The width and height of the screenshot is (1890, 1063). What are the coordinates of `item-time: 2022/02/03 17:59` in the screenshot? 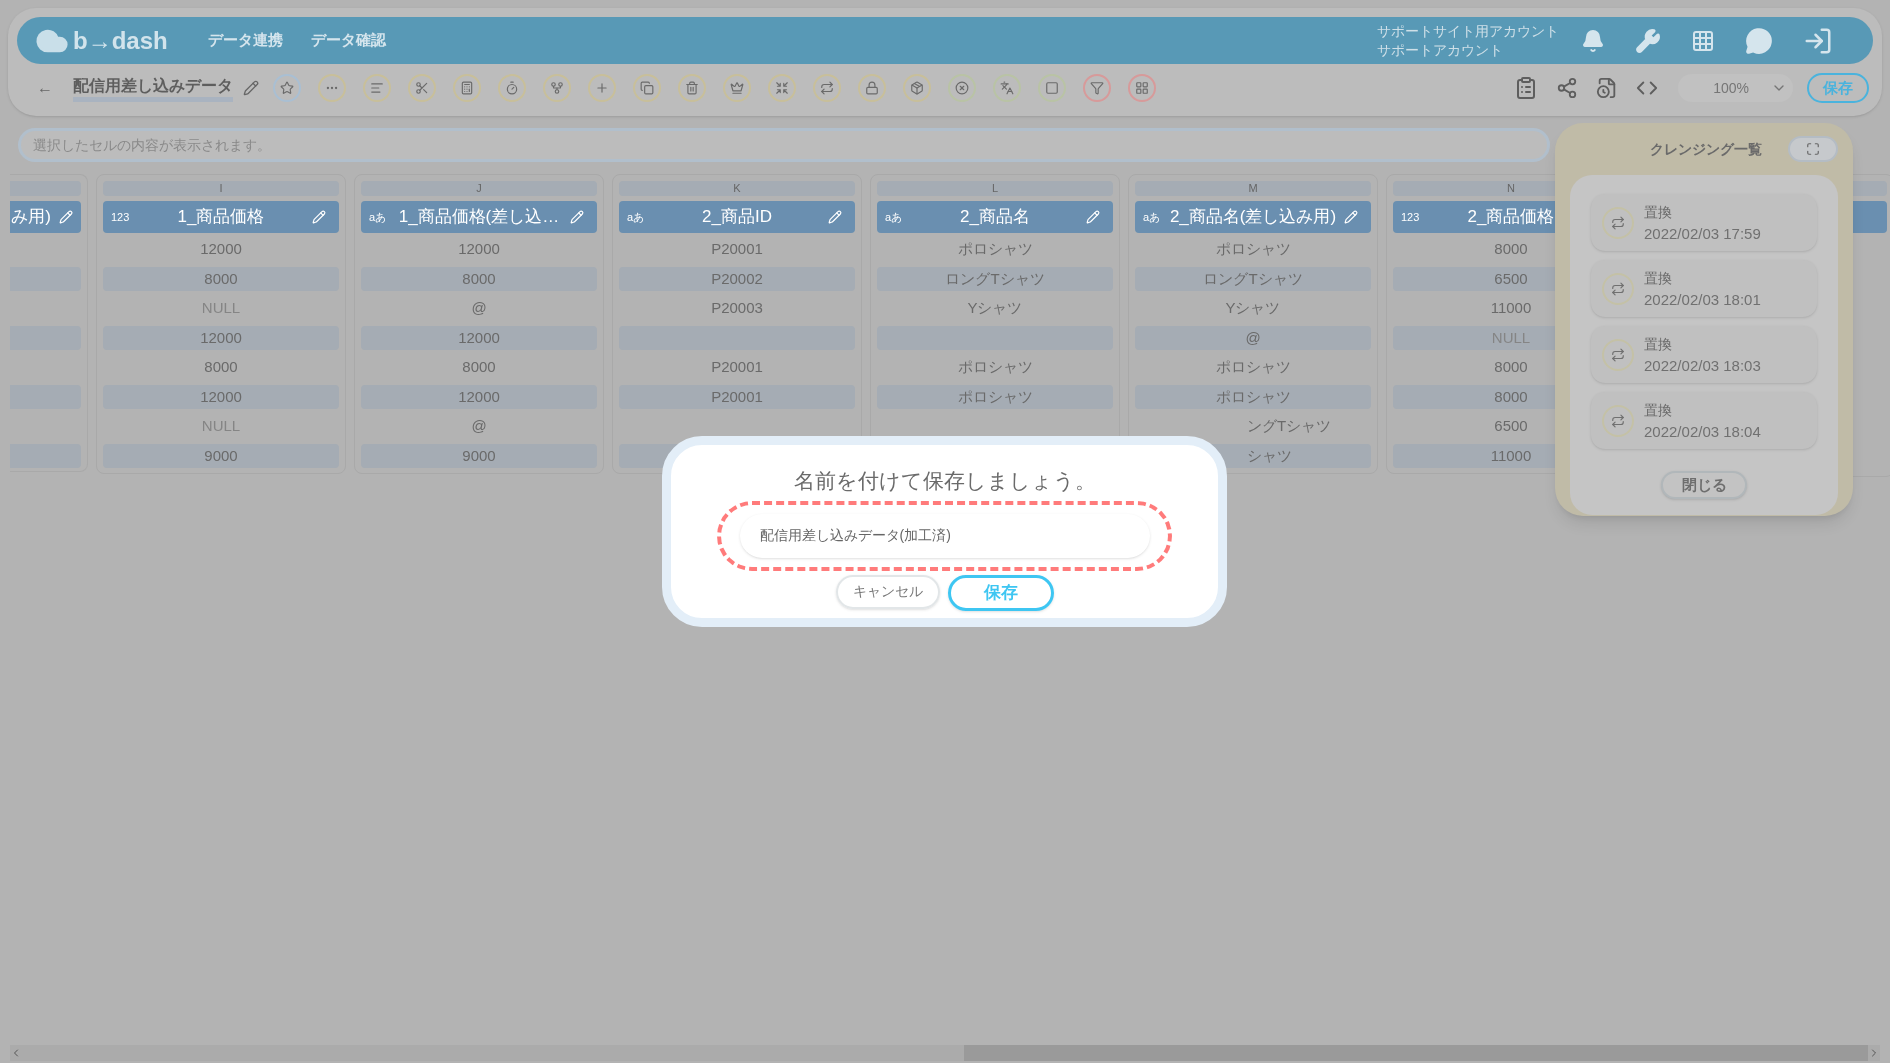 It's located at (1702, 233).